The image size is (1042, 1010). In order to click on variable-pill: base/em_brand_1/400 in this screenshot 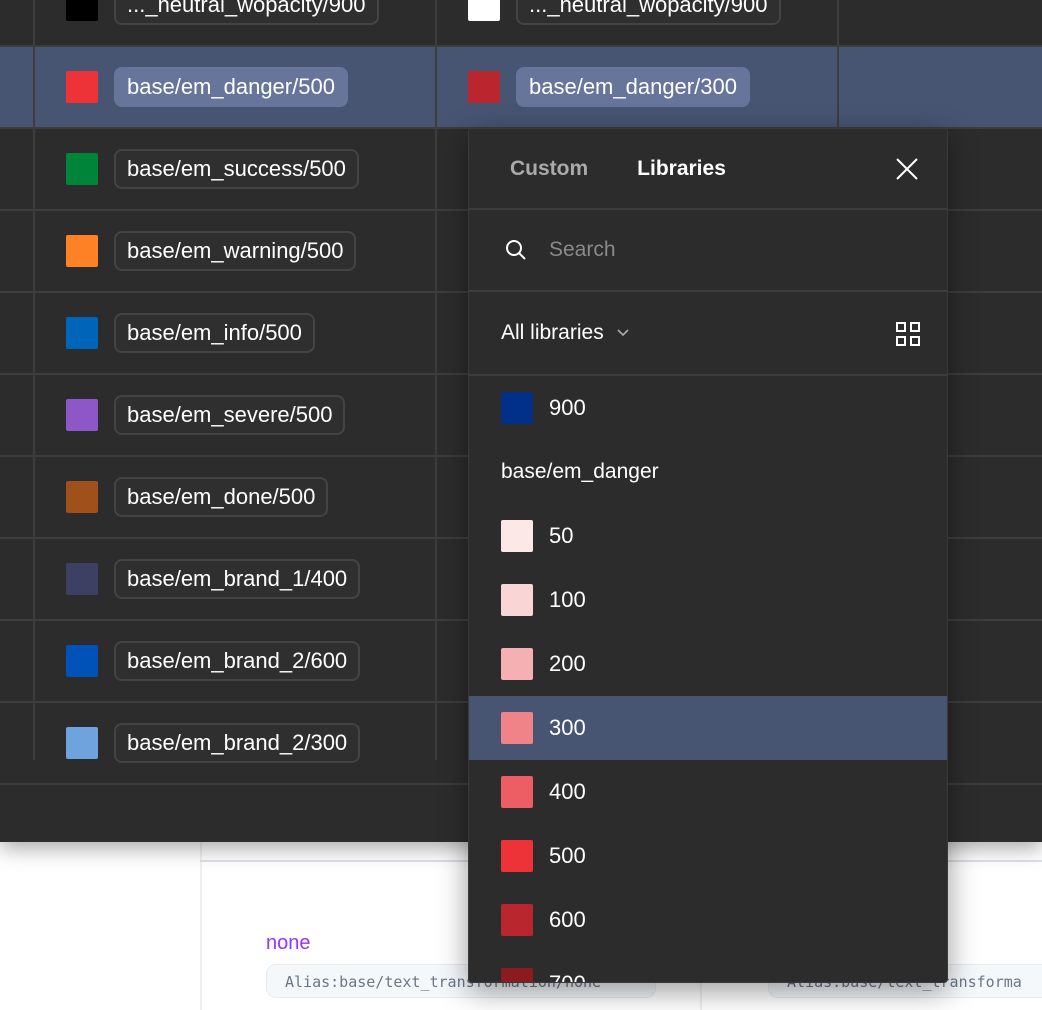, I will do `click(237, 579)`.